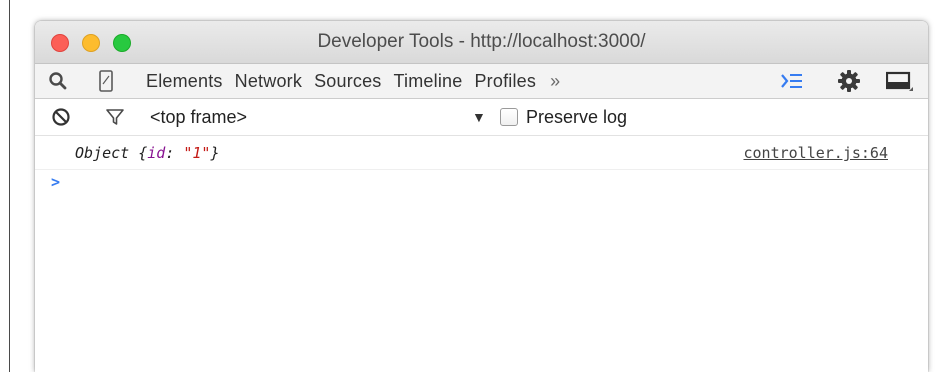 This screenshot has height=372, width=935. I want to click on window-title: Developer Tools - http://localhost:3000/, so click(481, 41).